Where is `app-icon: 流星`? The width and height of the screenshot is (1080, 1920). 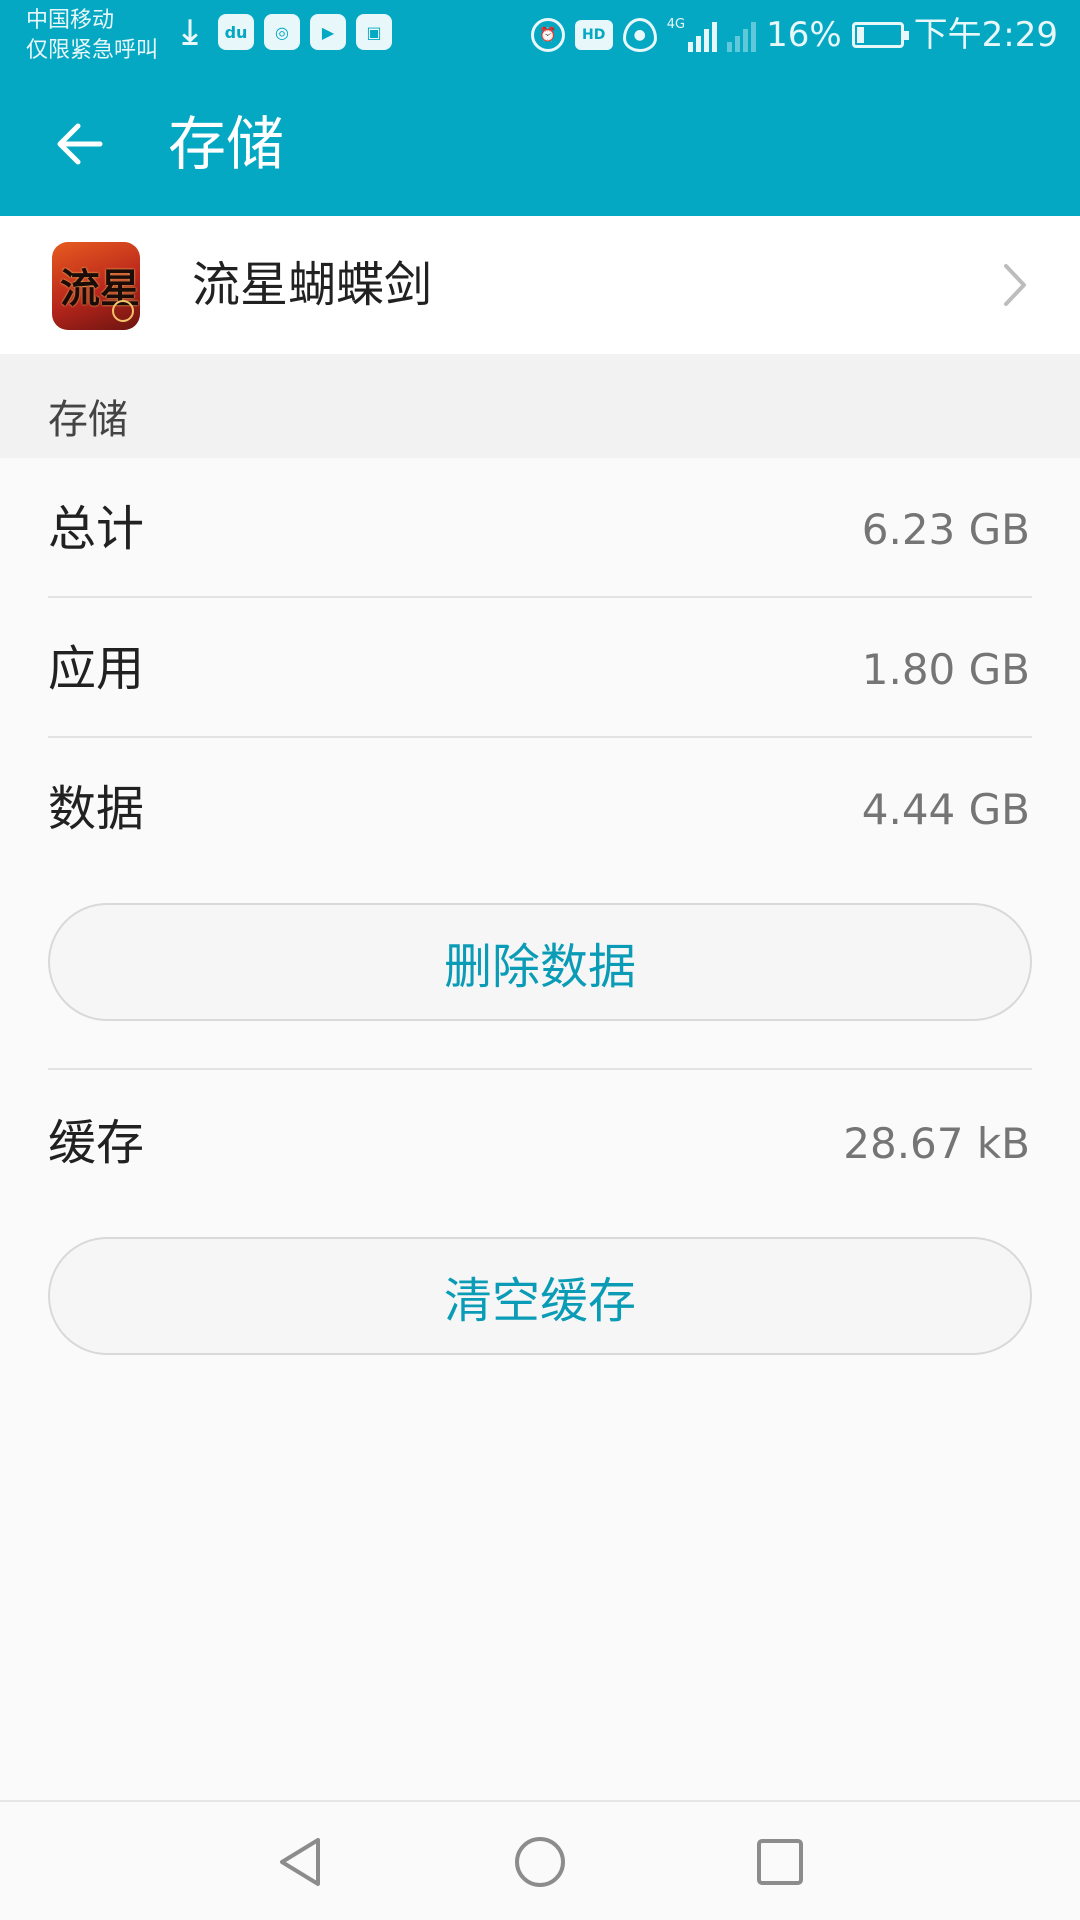 app-icon: 流星 is located at coordinates (96, 286).